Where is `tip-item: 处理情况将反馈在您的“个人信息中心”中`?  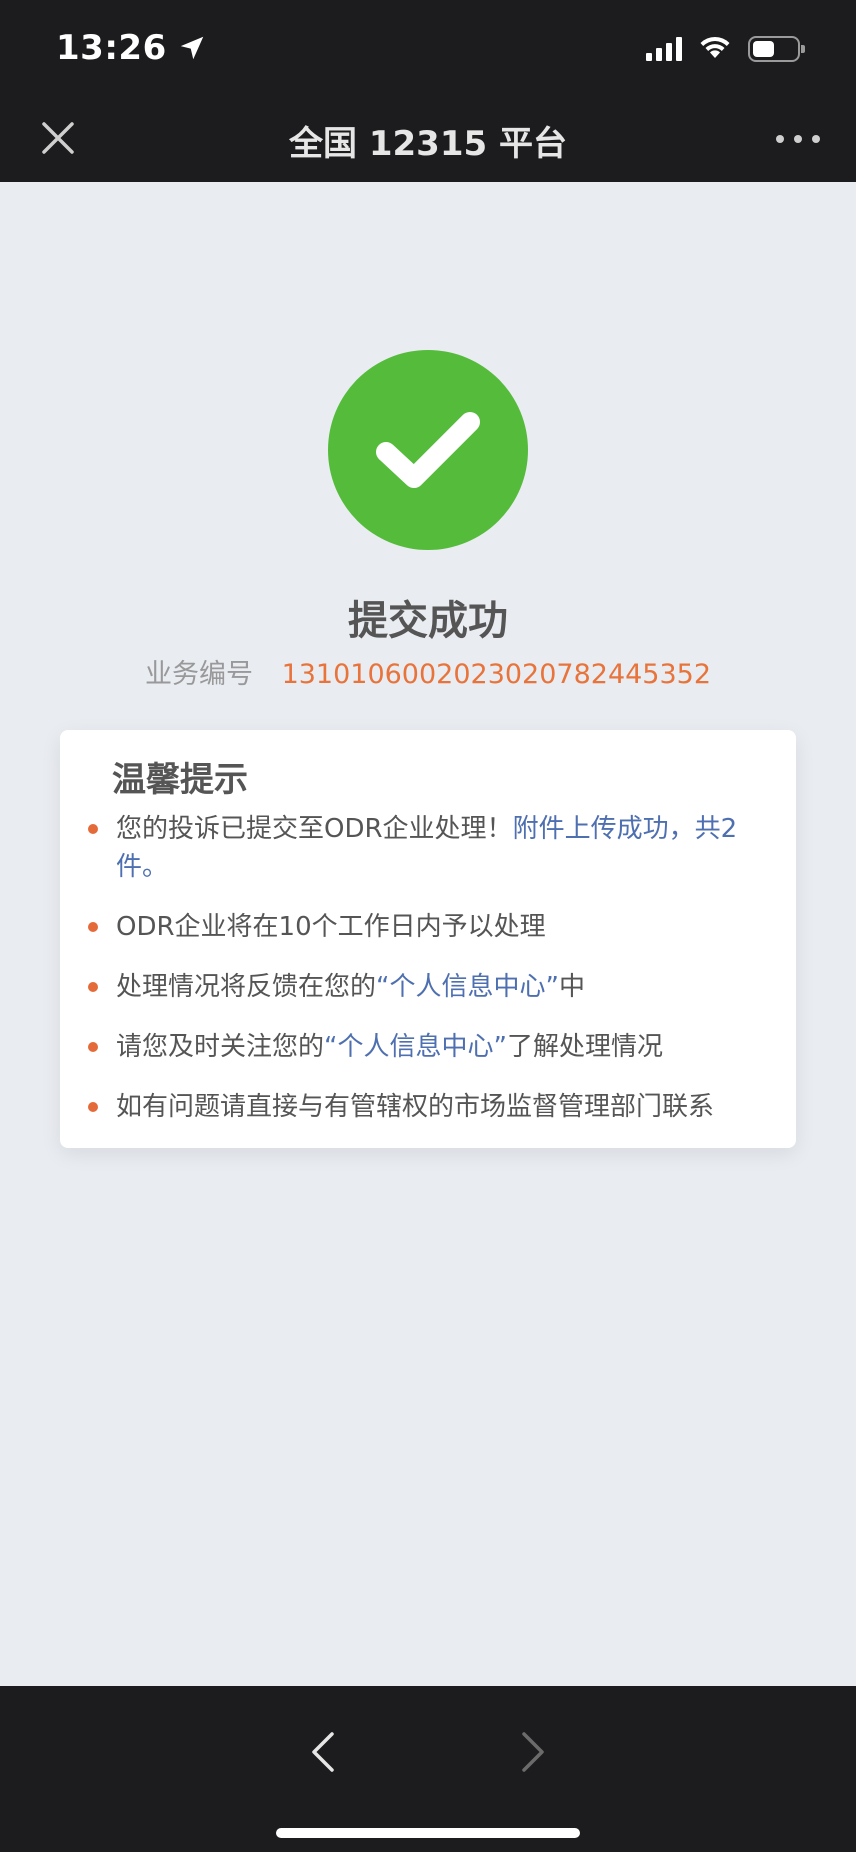
tip-item: 处理情况将反馈在您的“个人信息中心”中 is located at coordinates (422, 987).